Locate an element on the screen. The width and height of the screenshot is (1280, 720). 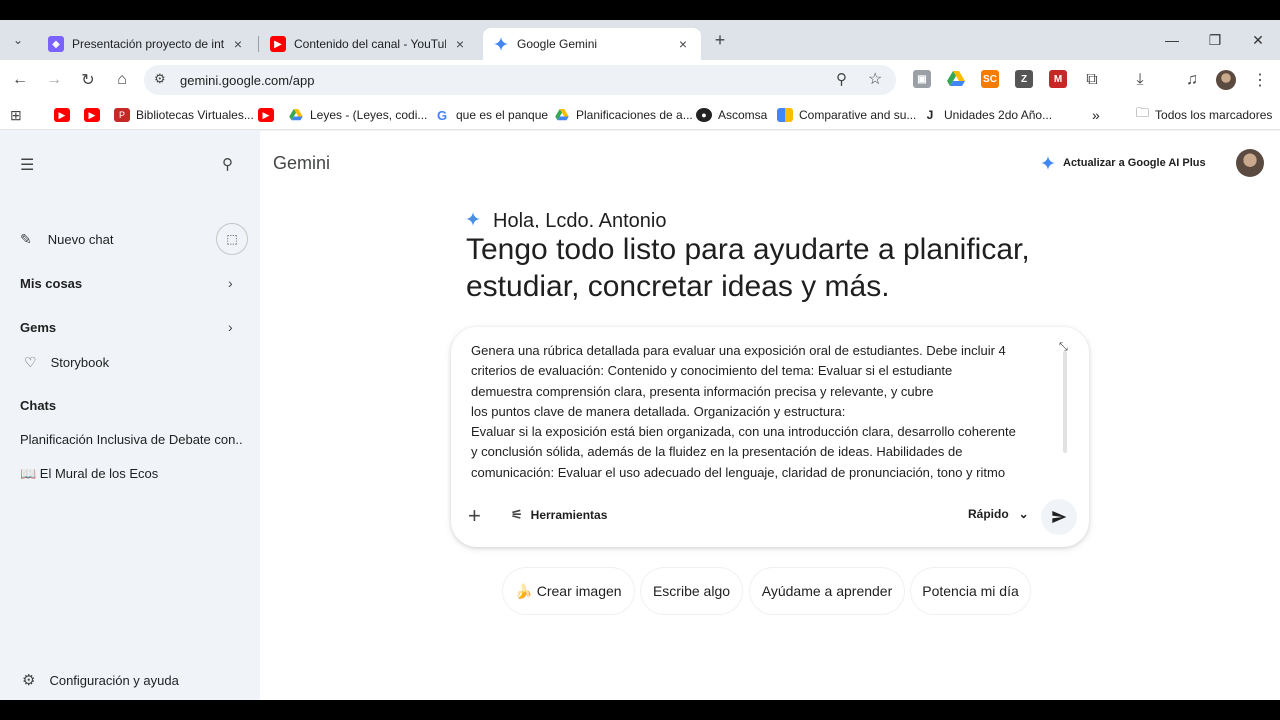
chevron-down-icon: ⌄ is located at coordinates (1023, 514).